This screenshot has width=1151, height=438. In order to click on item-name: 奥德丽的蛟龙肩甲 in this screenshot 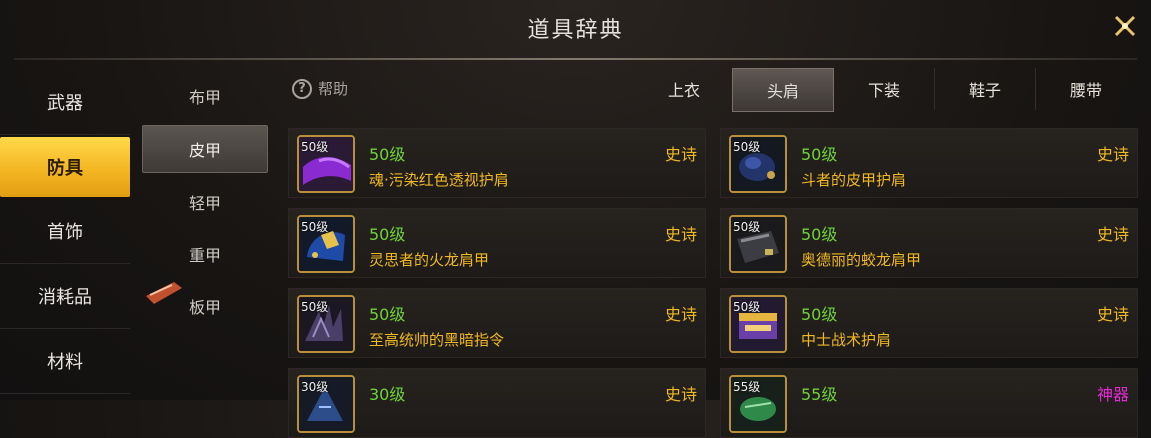, I will do `click(861, 260)`.